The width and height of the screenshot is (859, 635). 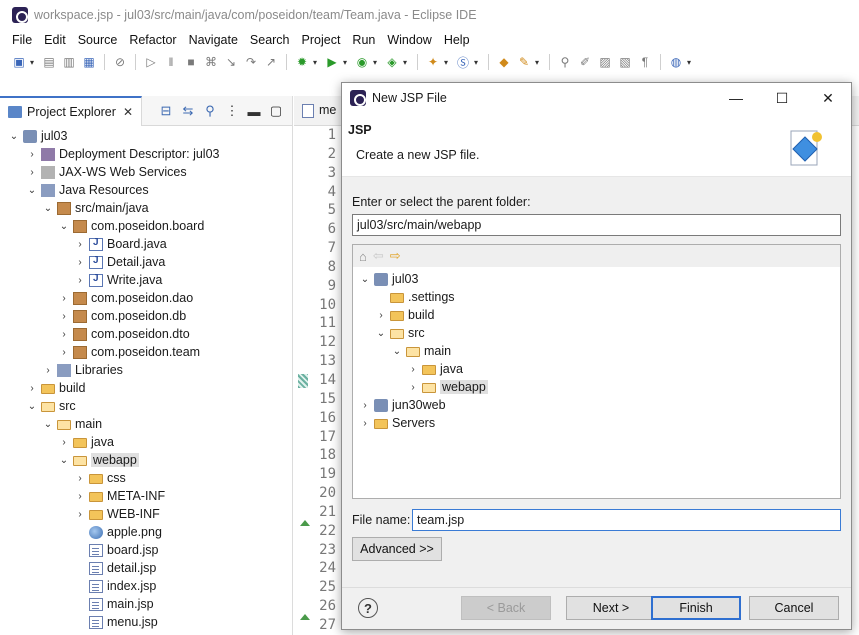 I want to click on resume-icon: ▷, so click(x=151, y=62).